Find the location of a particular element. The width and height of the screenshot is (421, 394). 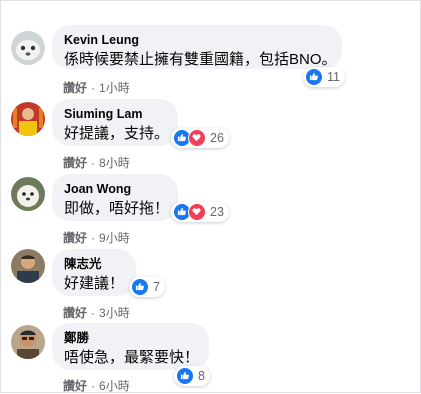

comment-actions: 讚好 · 3小時 is located at coordinates (96, 312).